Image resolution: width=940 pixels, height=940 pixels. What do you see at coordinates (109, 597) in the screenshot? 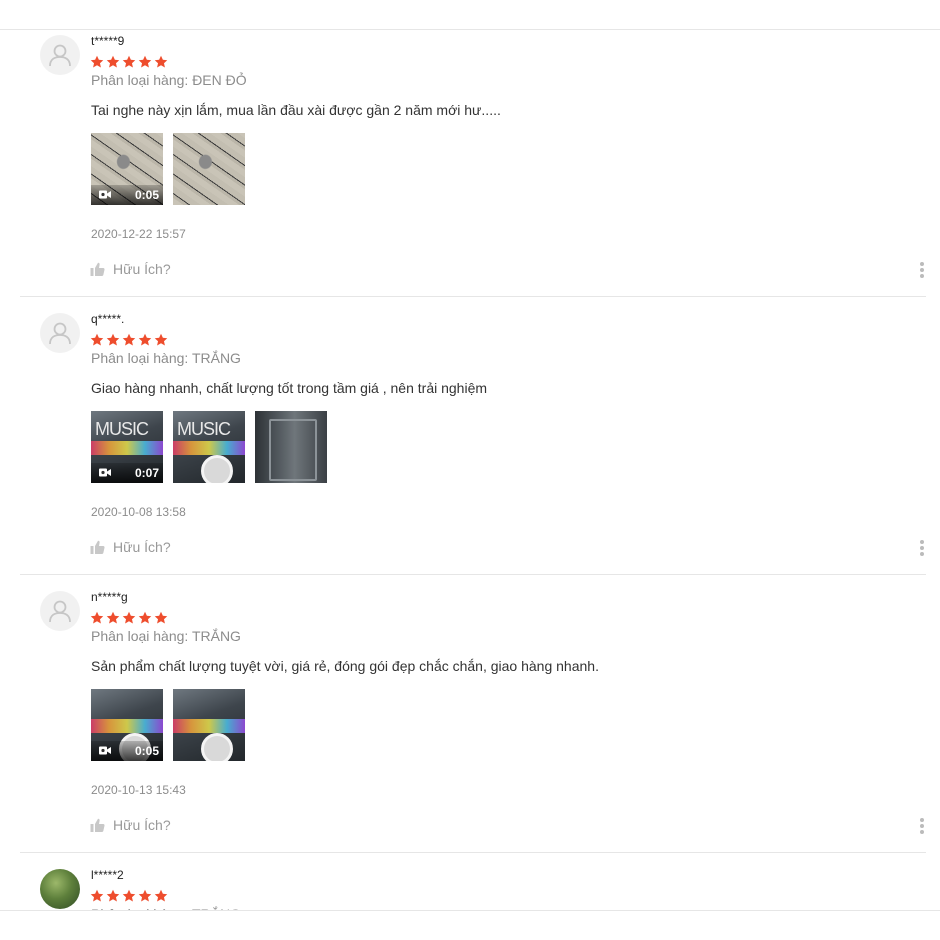
I see `reviewer-username: n*****g` at bounding box center [109, 597].